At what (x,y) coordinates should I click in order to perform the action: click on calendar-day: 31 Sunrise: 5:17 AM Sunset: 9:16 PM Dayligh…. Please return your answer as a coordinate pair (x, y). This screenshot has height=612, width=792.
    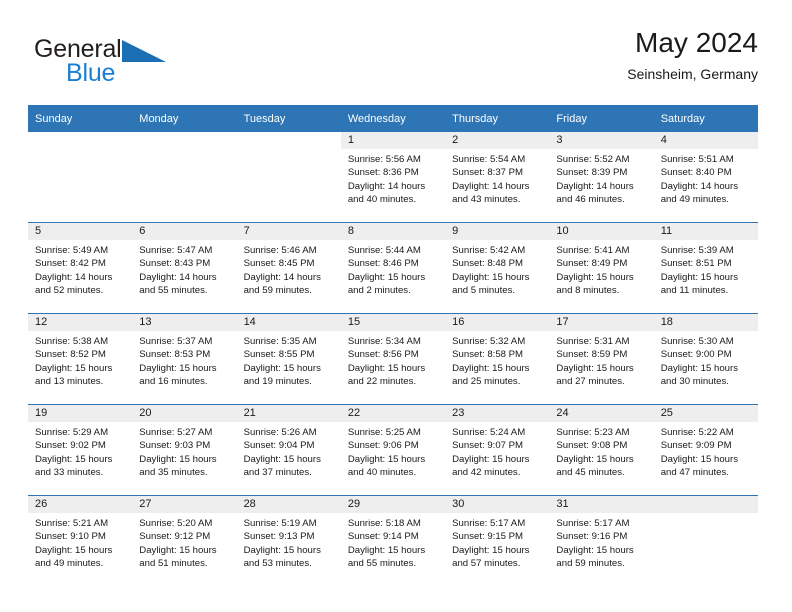
    Looking at the image, I should click on (601, 541).